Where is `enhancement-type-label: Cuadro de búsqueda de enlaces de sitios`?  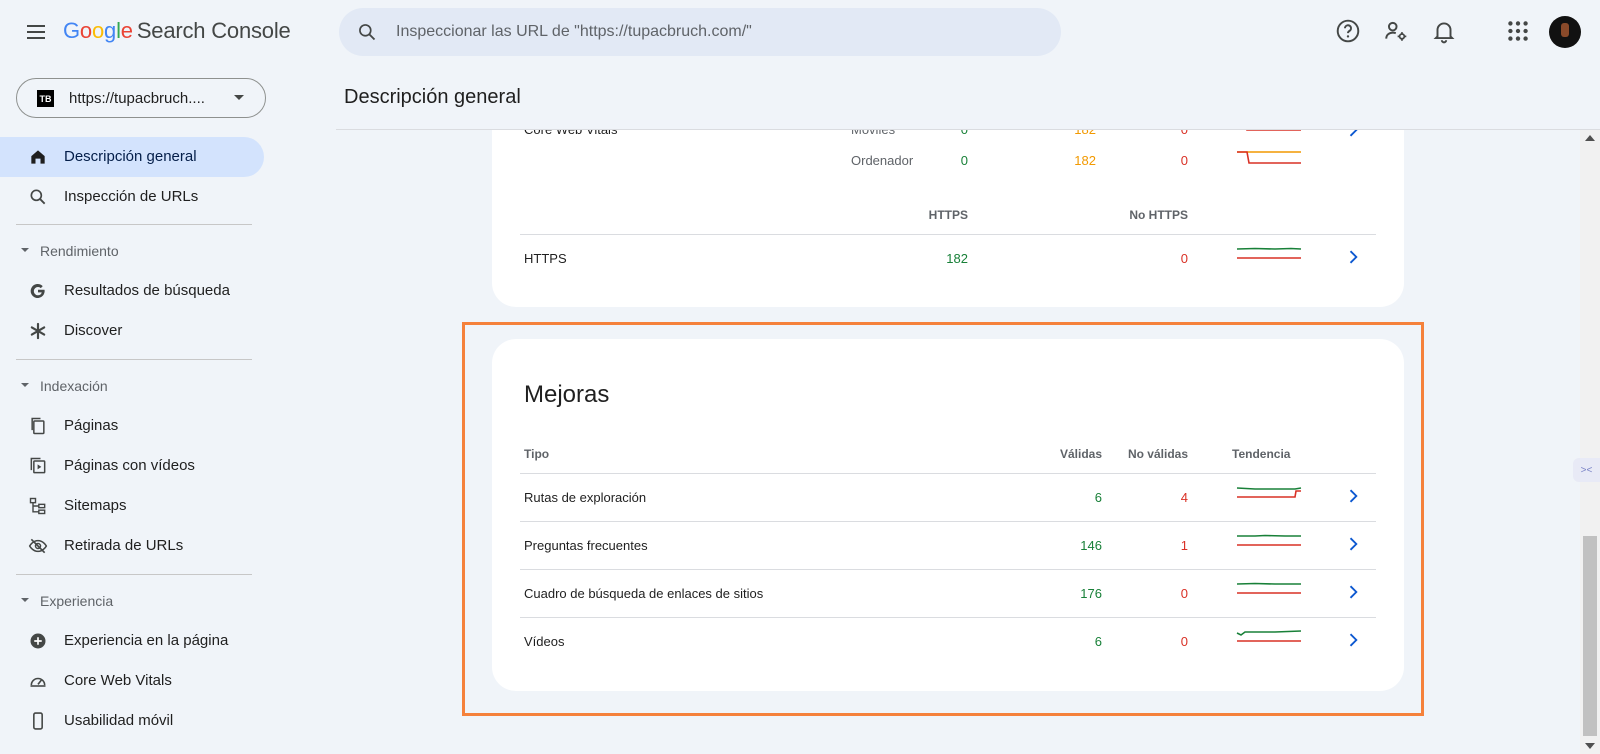
enhancement-type-label: Cuadro de búsqueda de enlaces de sitios is located at coordinates (643, 593).